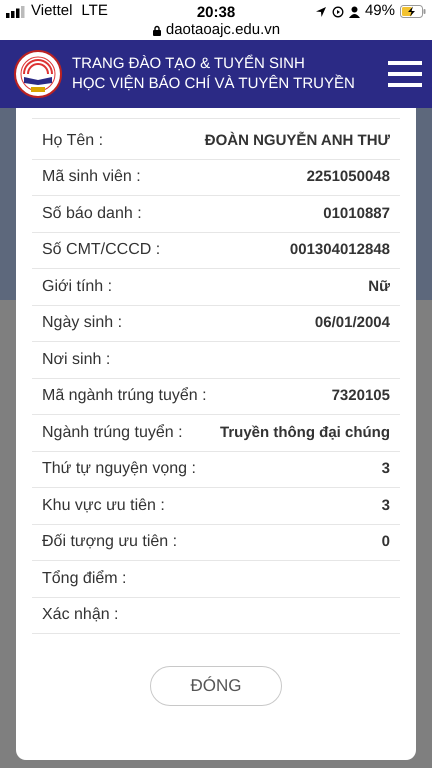 Image resolution: width=432 pixels, height=768 pixels. What do you see at coordinates (157, 30) in the screenshot?
I see `lock-icon` at bounding box center [157, 30].